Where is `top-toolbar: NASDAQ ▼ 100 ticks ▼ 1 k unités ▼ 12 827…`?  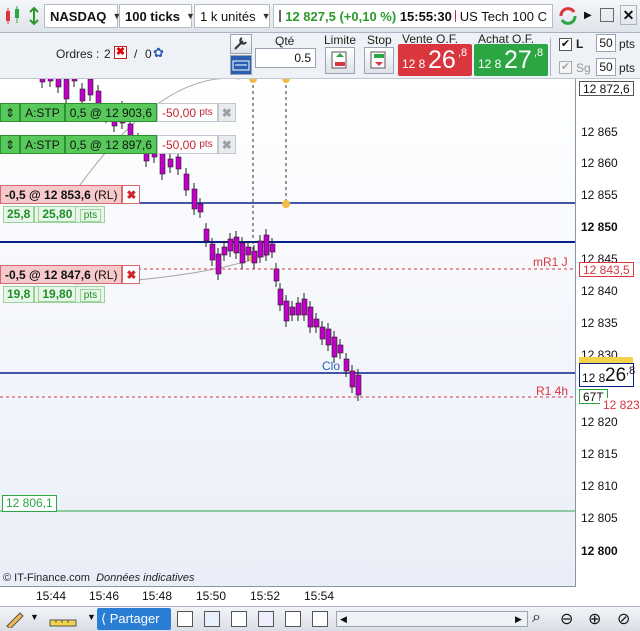
top-toolbar: NASDAQ ▼ 100 ticks ▼ 1 k unités ▼ 12 827… is located at coordinates (320, 16).